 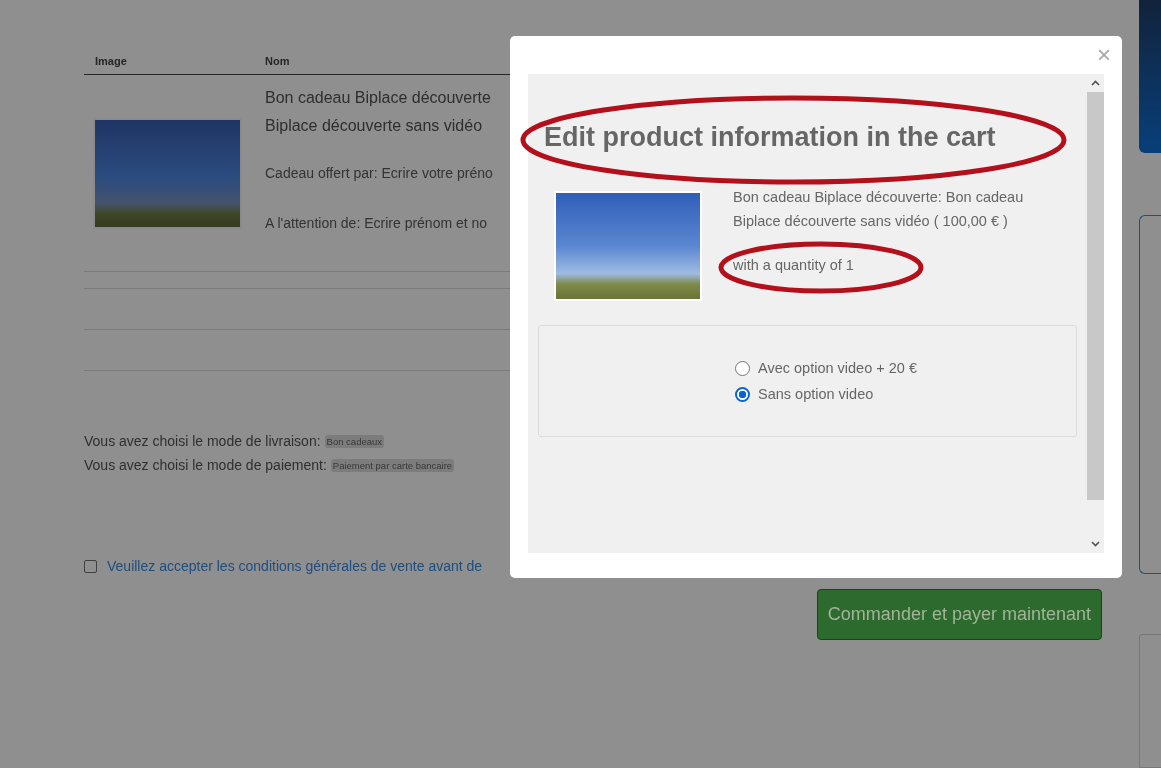 What do you see at coordinates (392, 465) in the screenshot?
I see `payment-value: Paiement par carte bancaire` at bounding box center [392, 465].